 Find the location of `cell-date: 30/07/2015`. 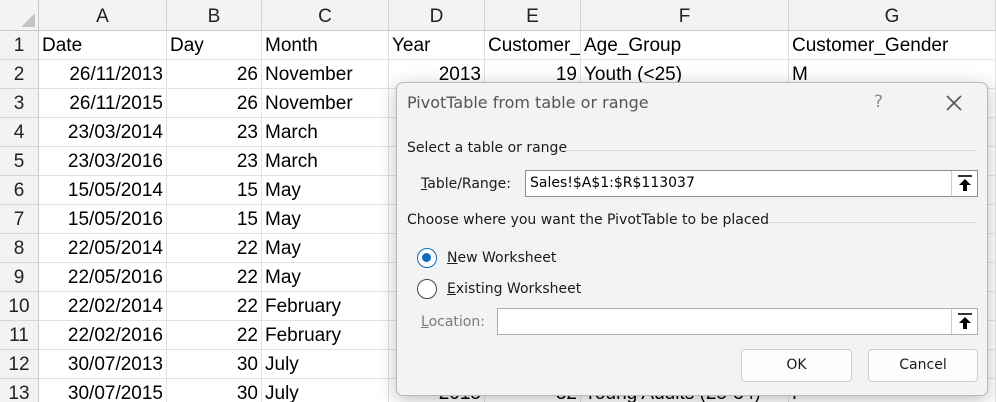

cell-date: 30/07/2015 is located at coordinates (103, 390).